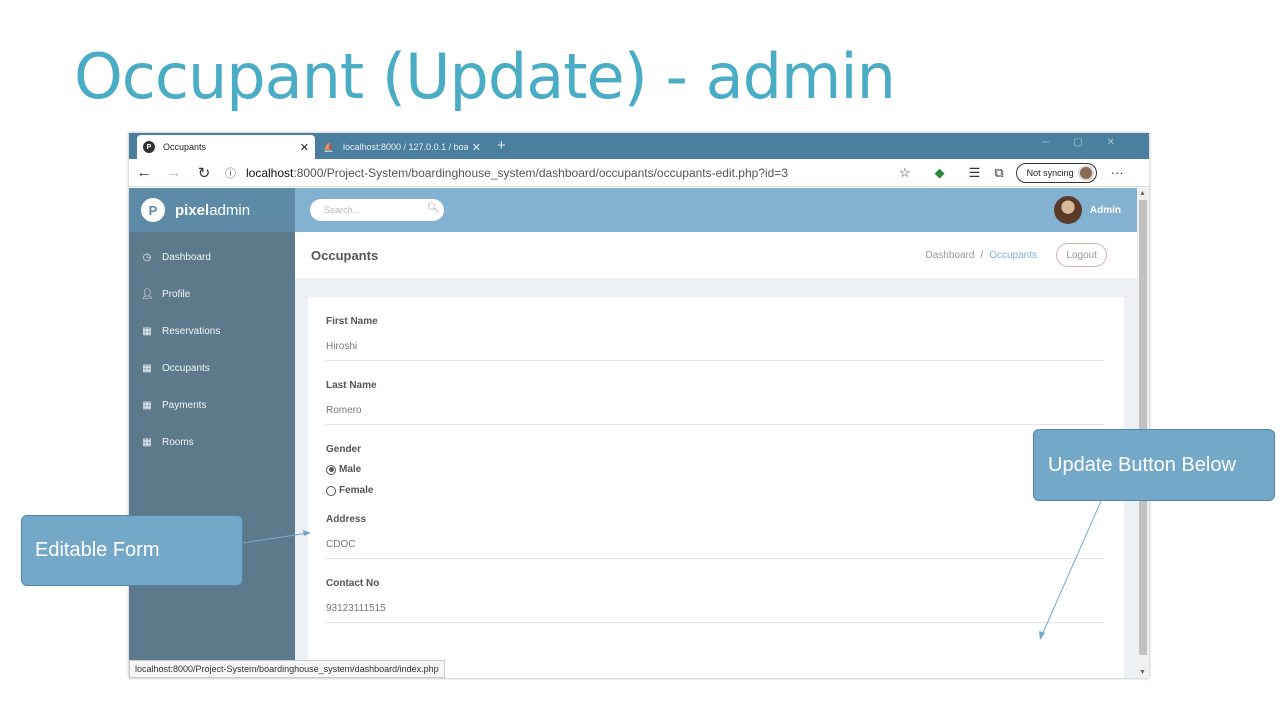 This screenshot has height=720, width=1280. Describe the element at coordinates (1142, 193) in the screenshot. I see `scroll-up-icon: ▲` at that location.